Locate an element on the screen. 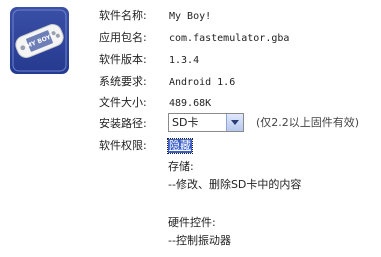 The image size is (381, 257). permission-item: --控制振动器 is located at coordinates (199, 240).